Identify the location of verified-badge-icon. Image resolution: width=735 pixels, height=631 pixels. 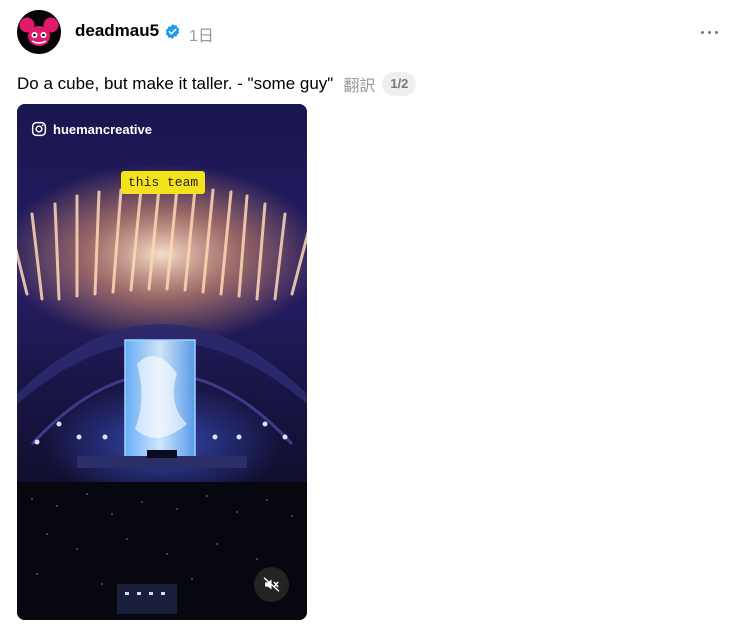
(172, 31).